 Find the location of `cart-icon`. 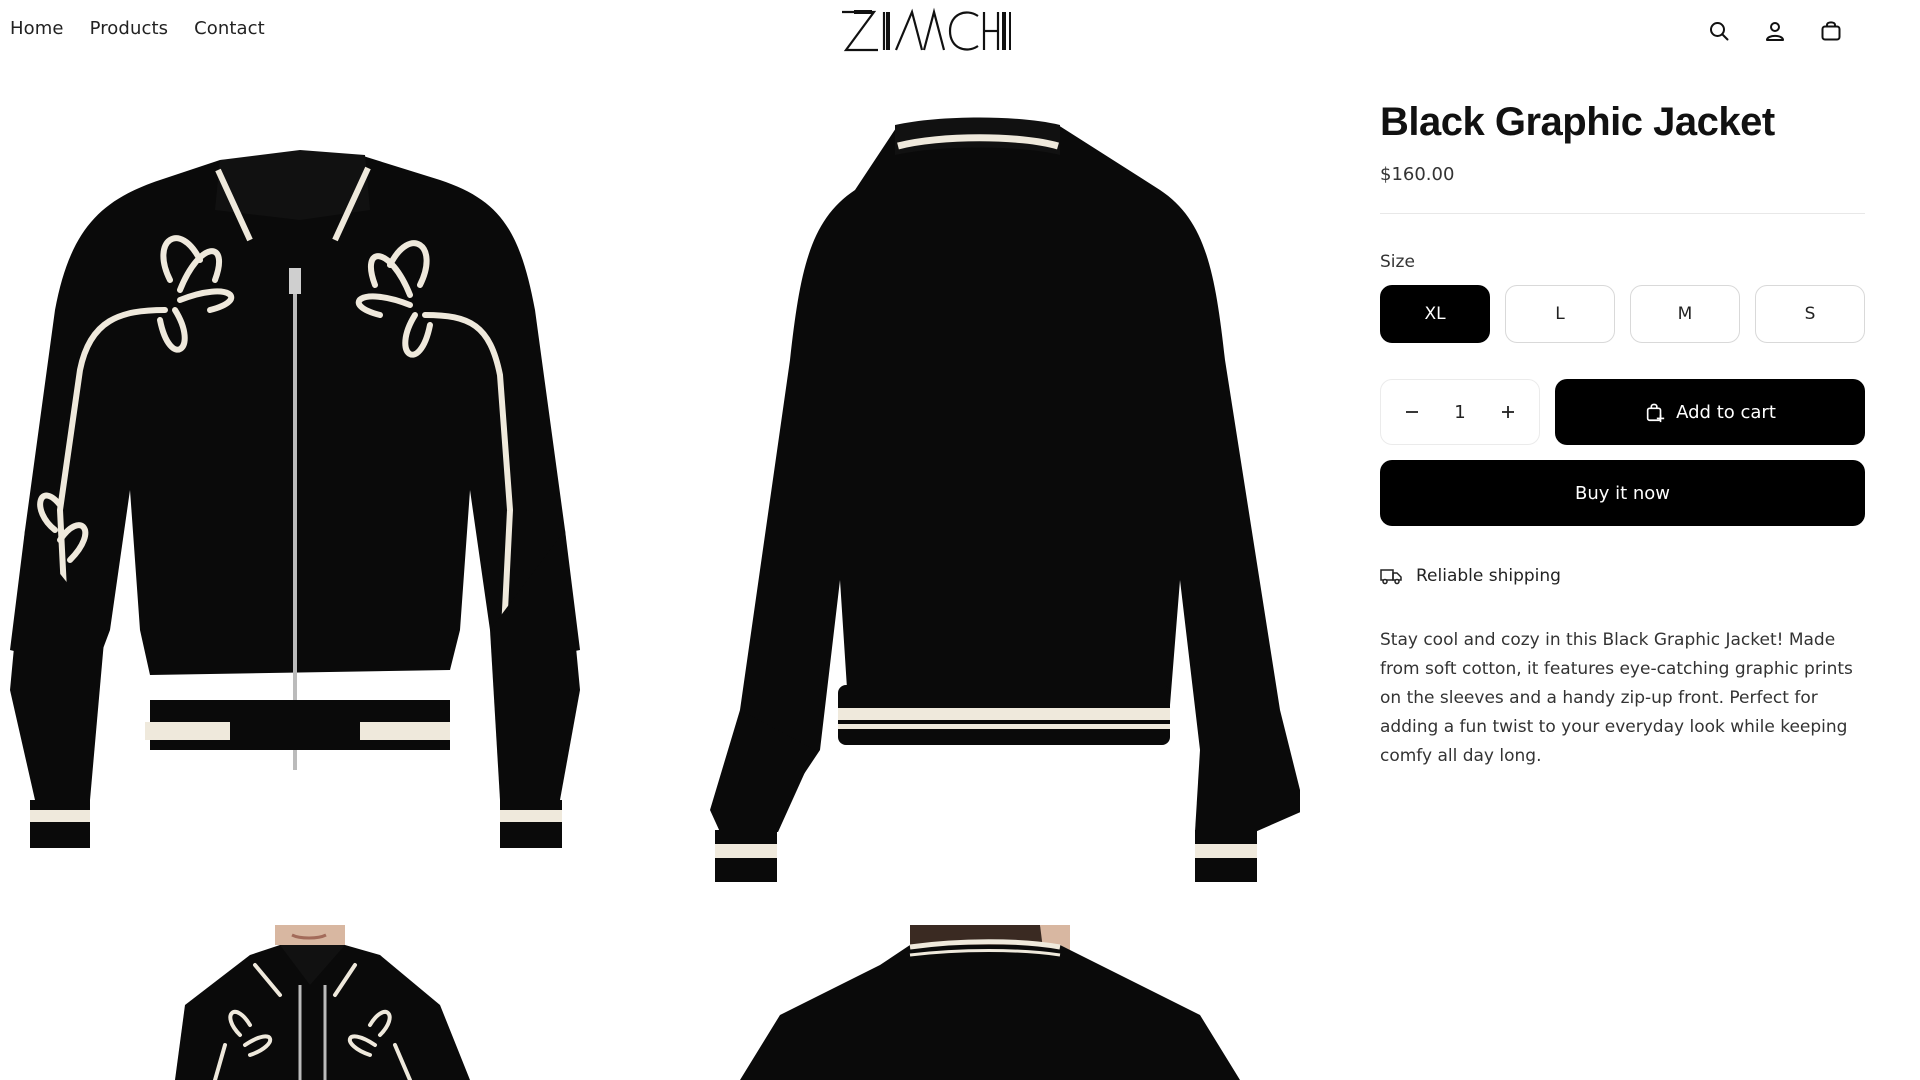

cart-icon is located at coordinates (1831, 31).